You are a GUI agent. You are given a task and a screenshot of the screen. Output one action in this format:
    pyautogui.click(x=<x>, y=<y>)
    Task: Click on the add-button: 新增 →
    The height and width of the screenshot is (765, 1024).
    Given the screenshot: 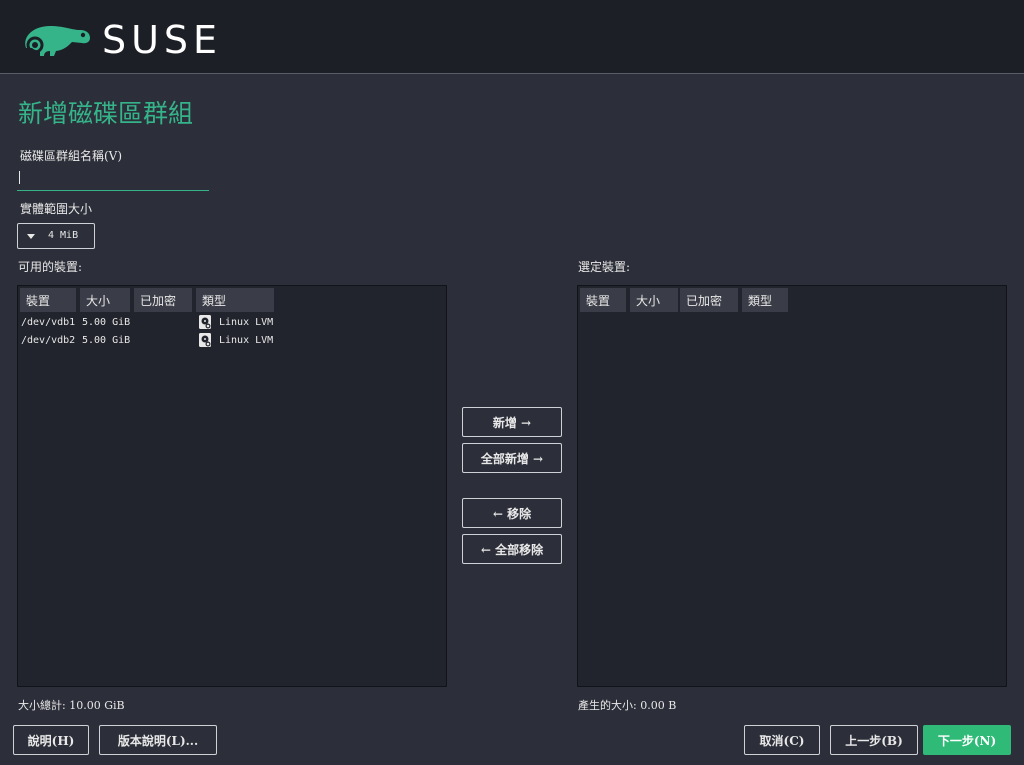 What is the action you would take?
    pyautogui.click(x=512, y=422)
    